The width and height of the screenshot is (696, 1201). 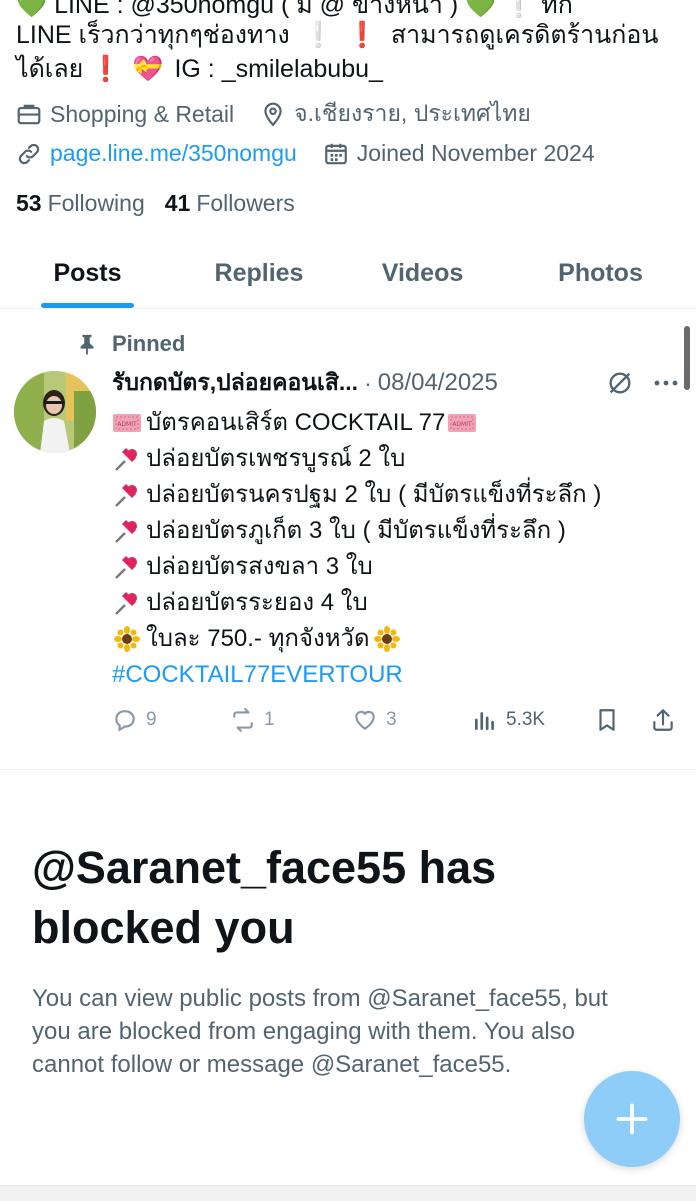 I want to click on post-line: ปล่อยบัตรเพชรบูรณ์ 2 ใบ, so click(x=397, y=459).